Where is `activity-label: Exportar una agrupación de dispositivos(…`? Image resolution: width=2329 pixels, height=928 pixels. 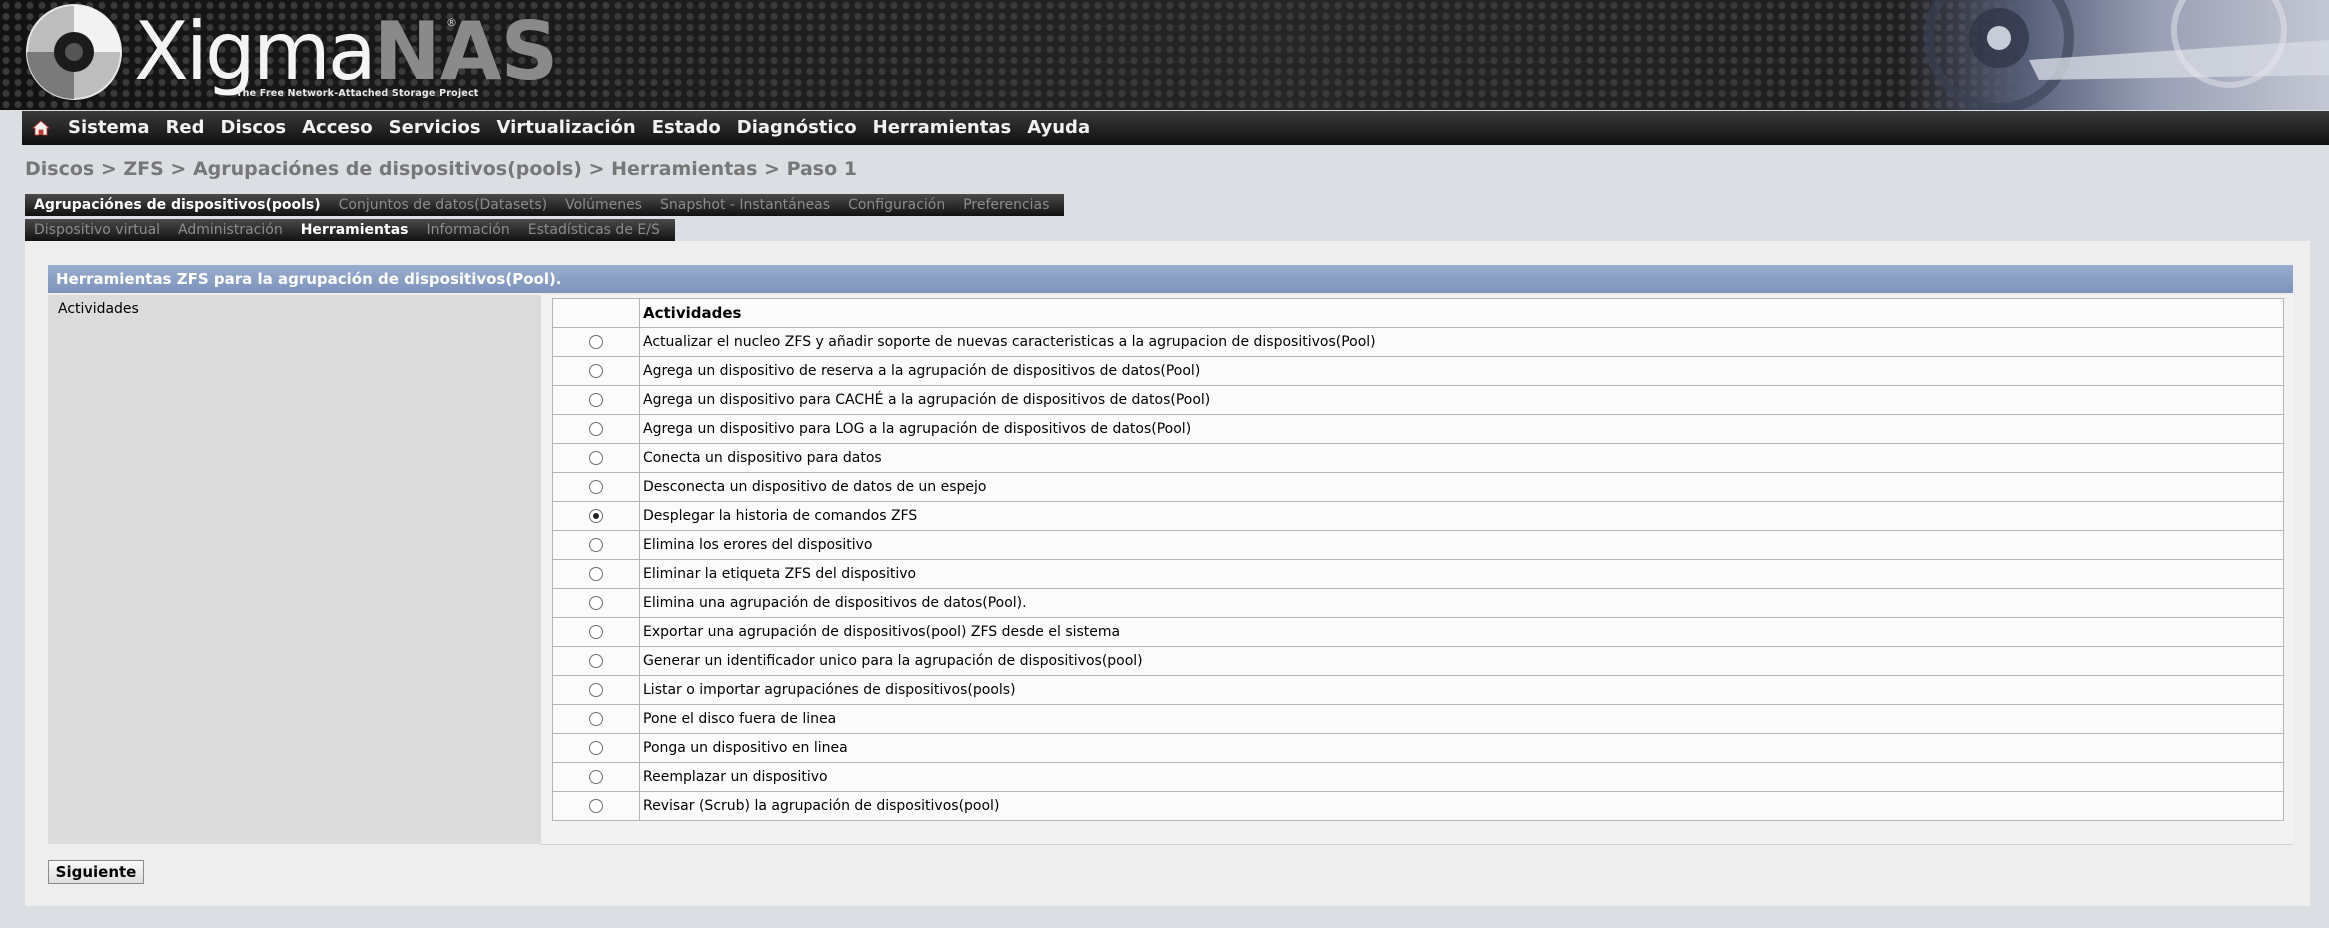
activity-label: Exportar una agrupación de dispositivos(… is located at coordinates (1461, 632).